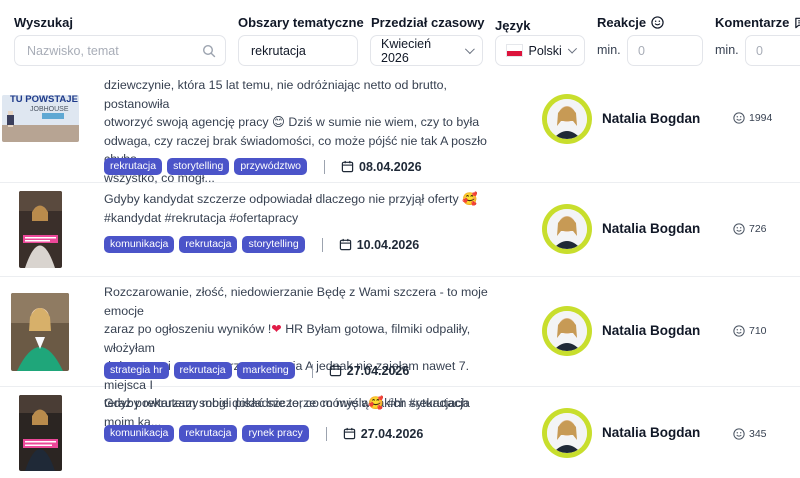 The image size is (800, 478). I want to click on reactions-count: 710, so click(750, 331).